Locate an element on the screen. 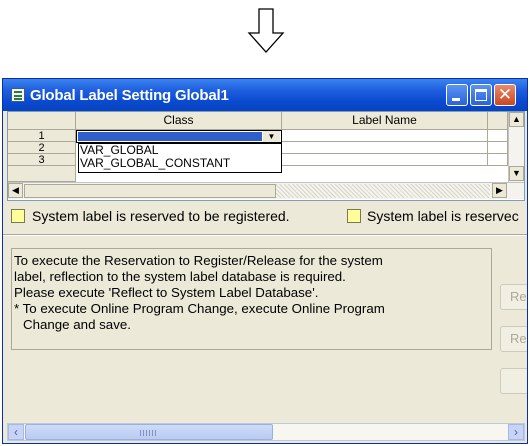  release-button: Re is located at coordinates (513, 339).